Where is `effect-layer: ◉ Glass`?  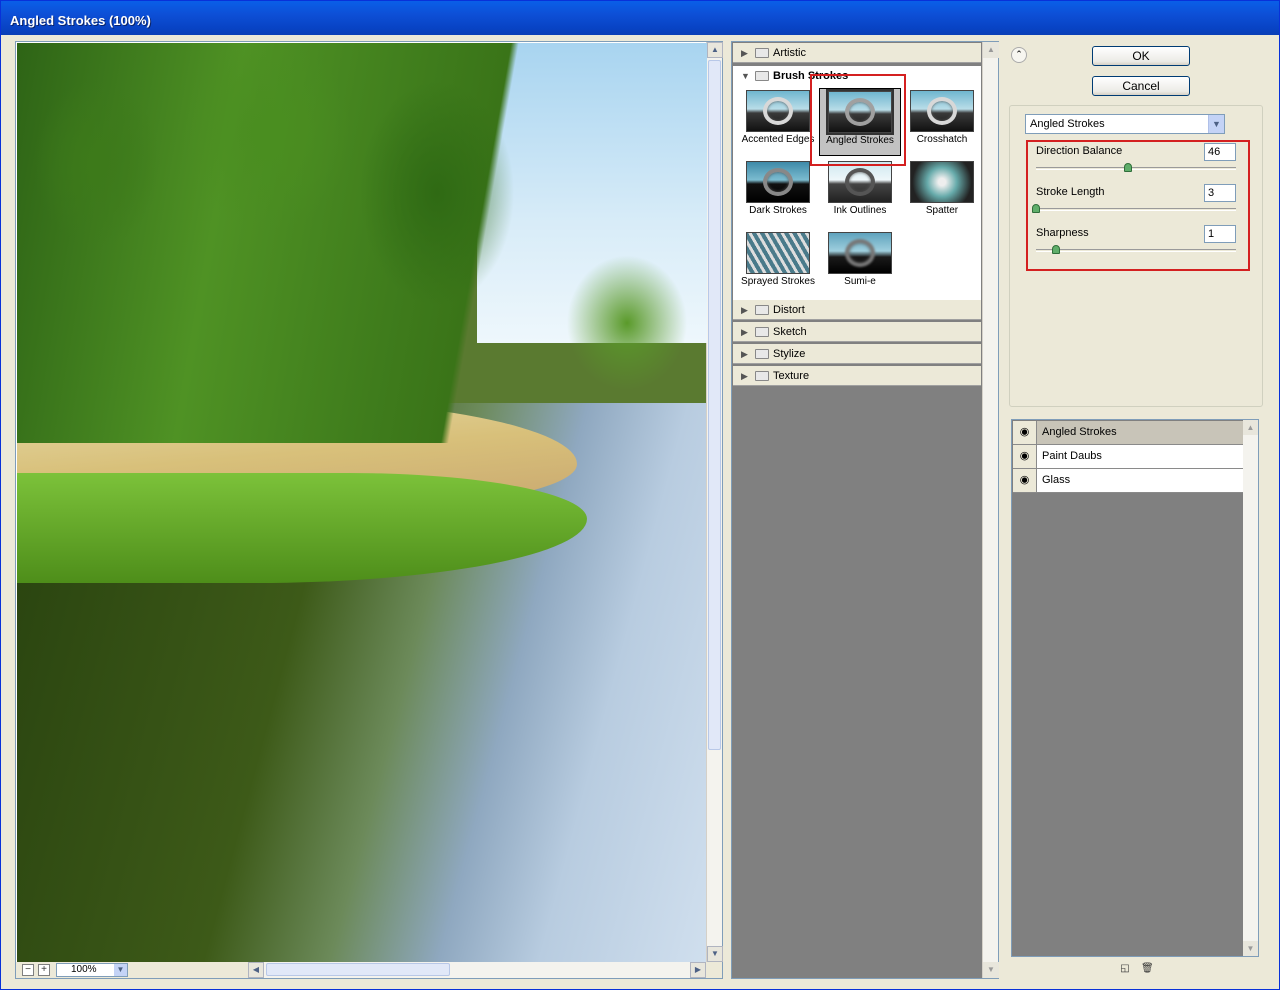
effect-layer: ◉ Glass is located at coordinates (1128, 481).